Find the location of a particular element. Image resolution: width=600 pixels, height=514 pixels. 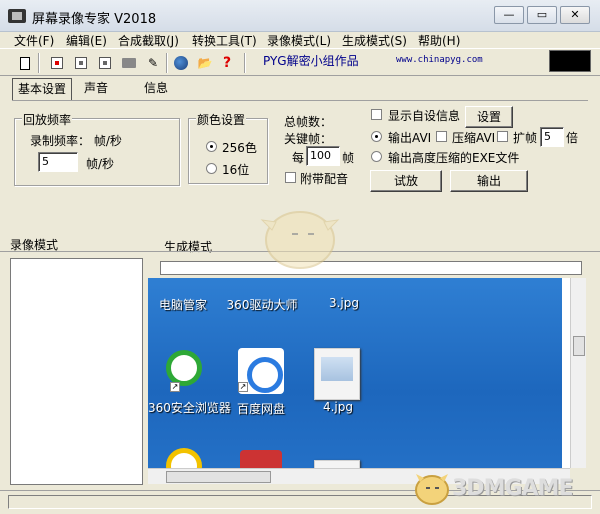

color-16bit-label: 16位 is located at coordinates (236, 170).